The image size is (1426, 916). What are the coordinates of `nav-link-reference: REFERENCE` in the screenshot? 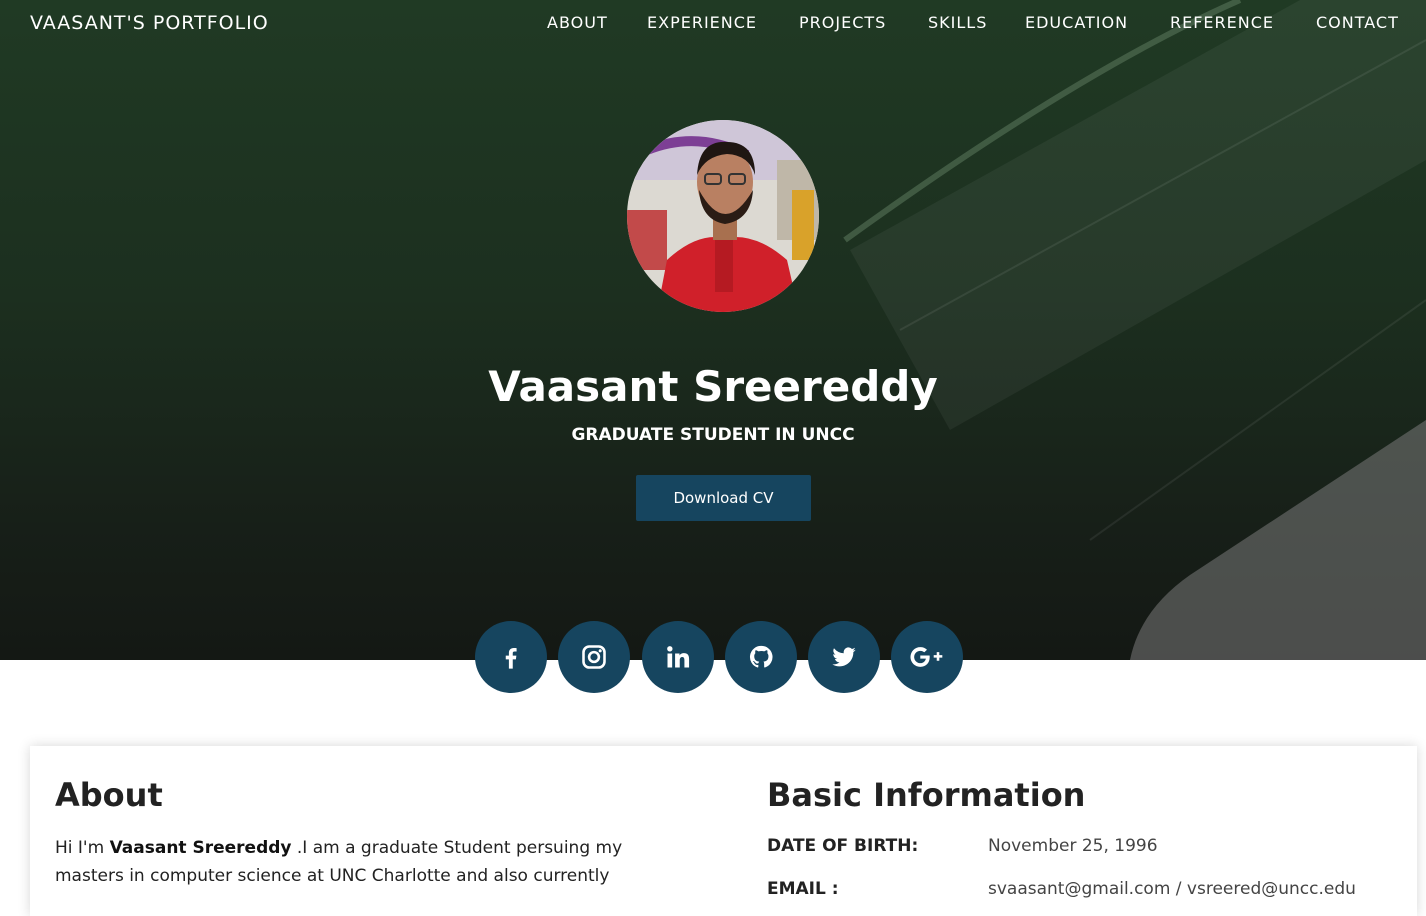 It's located at (1222, 22).